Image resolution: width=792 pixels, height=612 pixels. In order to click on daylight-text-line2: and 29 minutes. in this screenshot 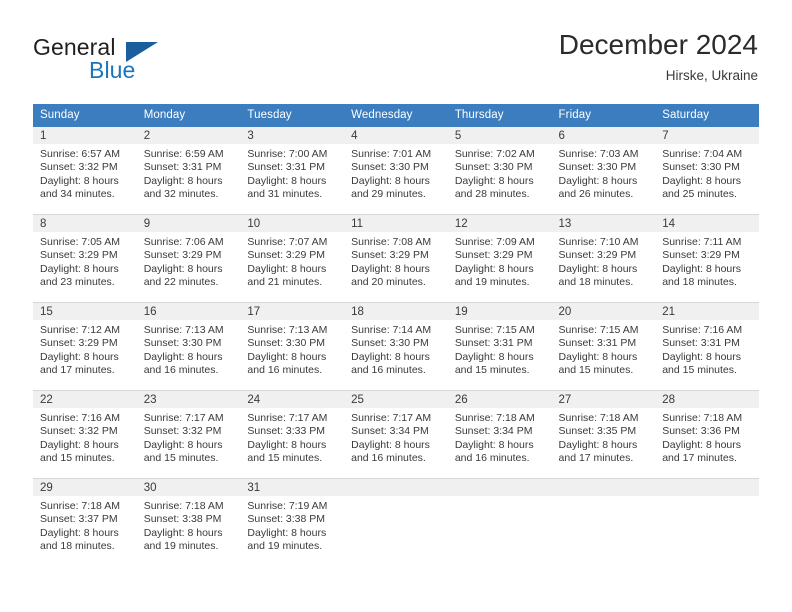, I will do `click(388, 193)`.